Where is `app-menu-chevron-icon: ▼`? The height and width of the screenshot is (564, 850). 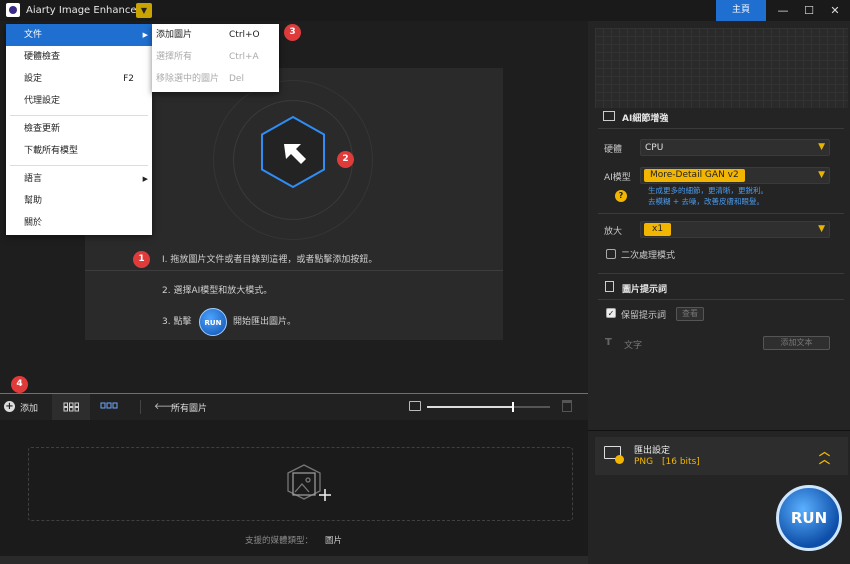 app-menu-chevron-icon: ▼ is located at coordinates (144, 10).